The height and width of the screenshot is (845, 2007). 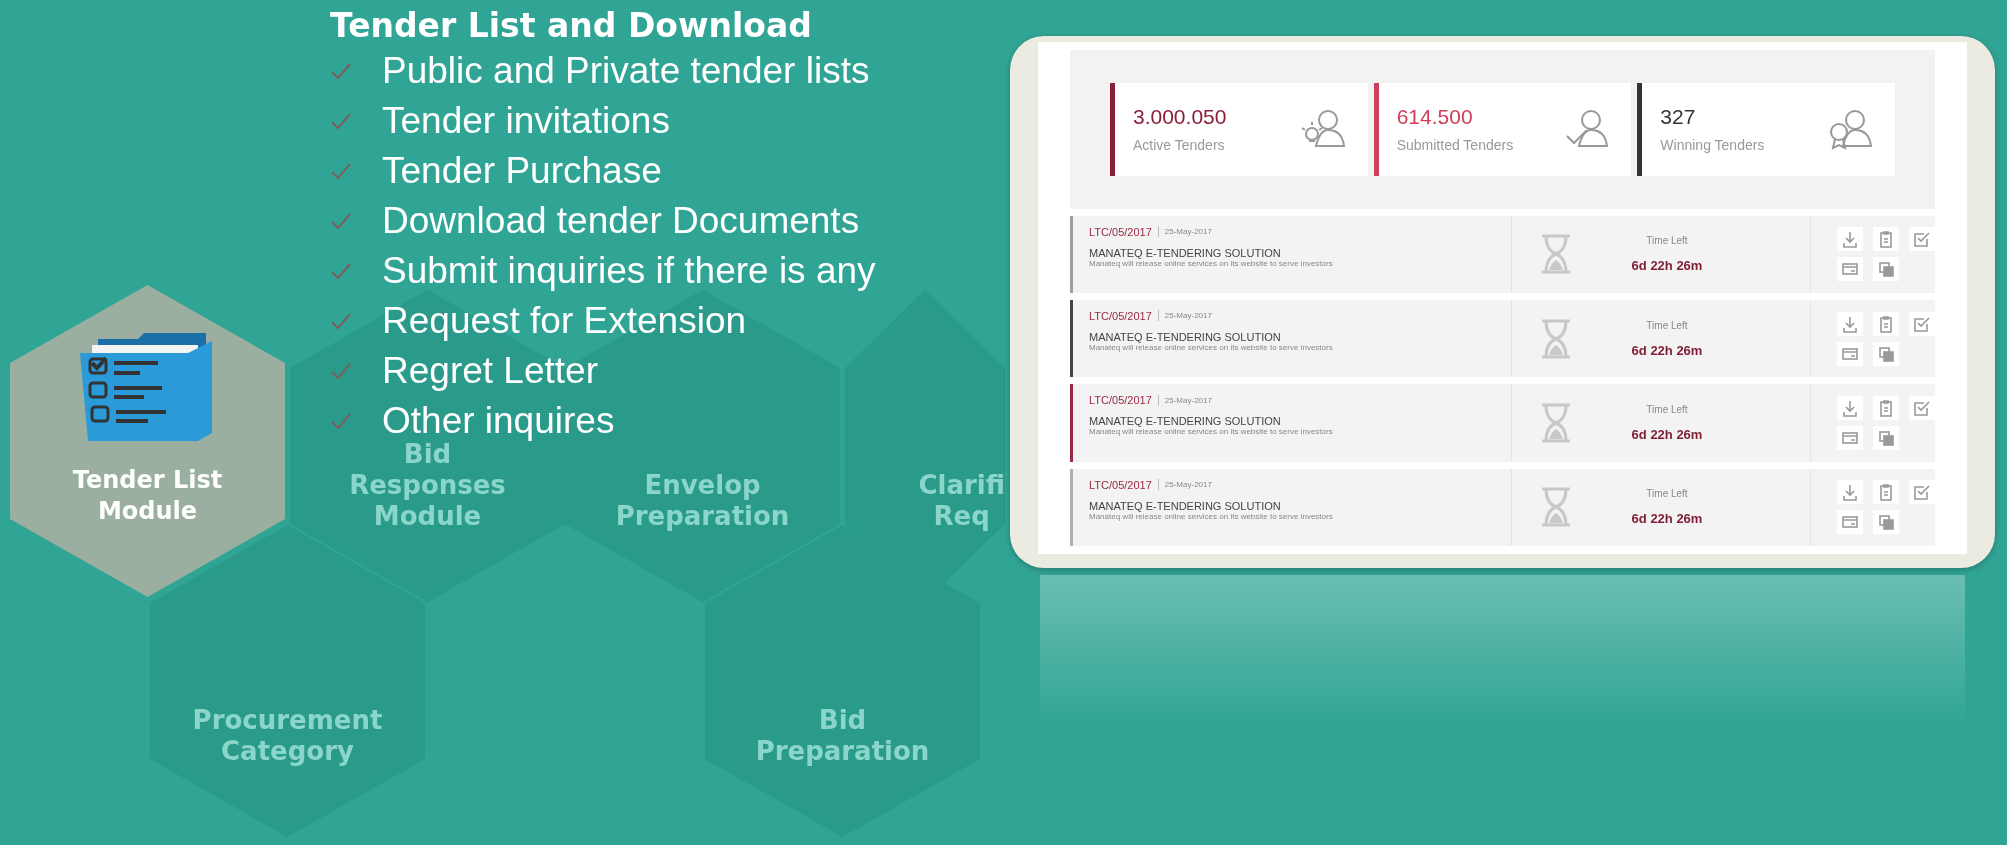 What do you see at coordinates (498, 421) in the screenshot?
I see `feature-text: Other inquires` at bounding box center [498, 421].